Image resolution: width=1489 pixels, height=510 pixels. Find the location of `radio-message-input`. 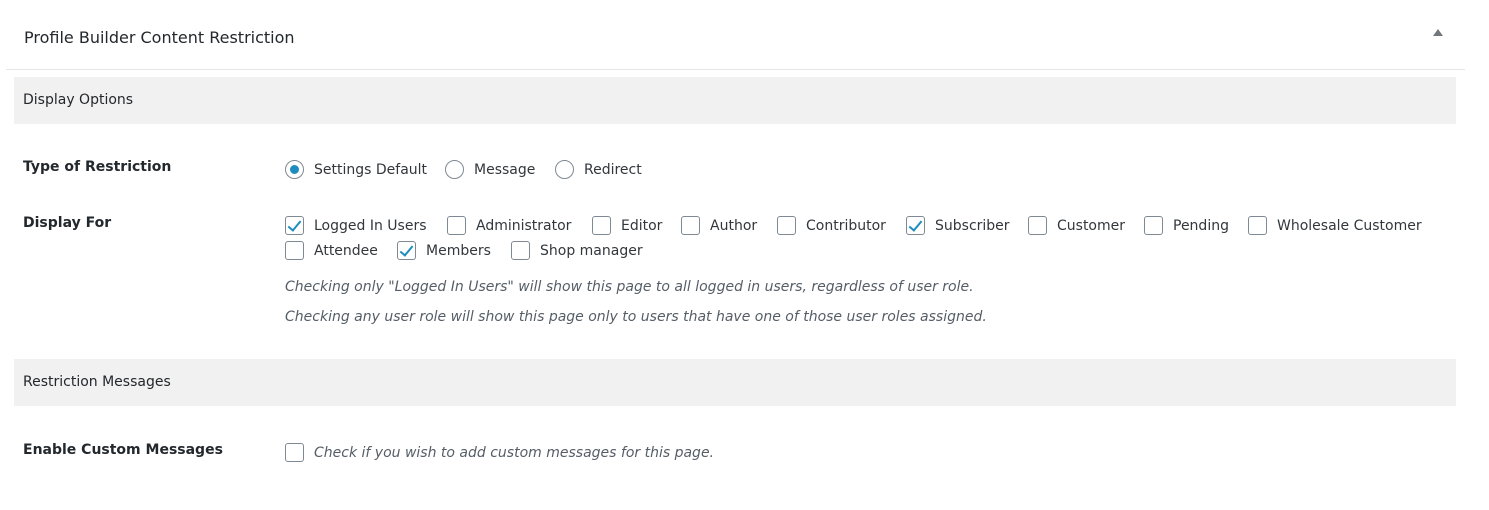

radio-message-input is located at coordinates (454, 169).